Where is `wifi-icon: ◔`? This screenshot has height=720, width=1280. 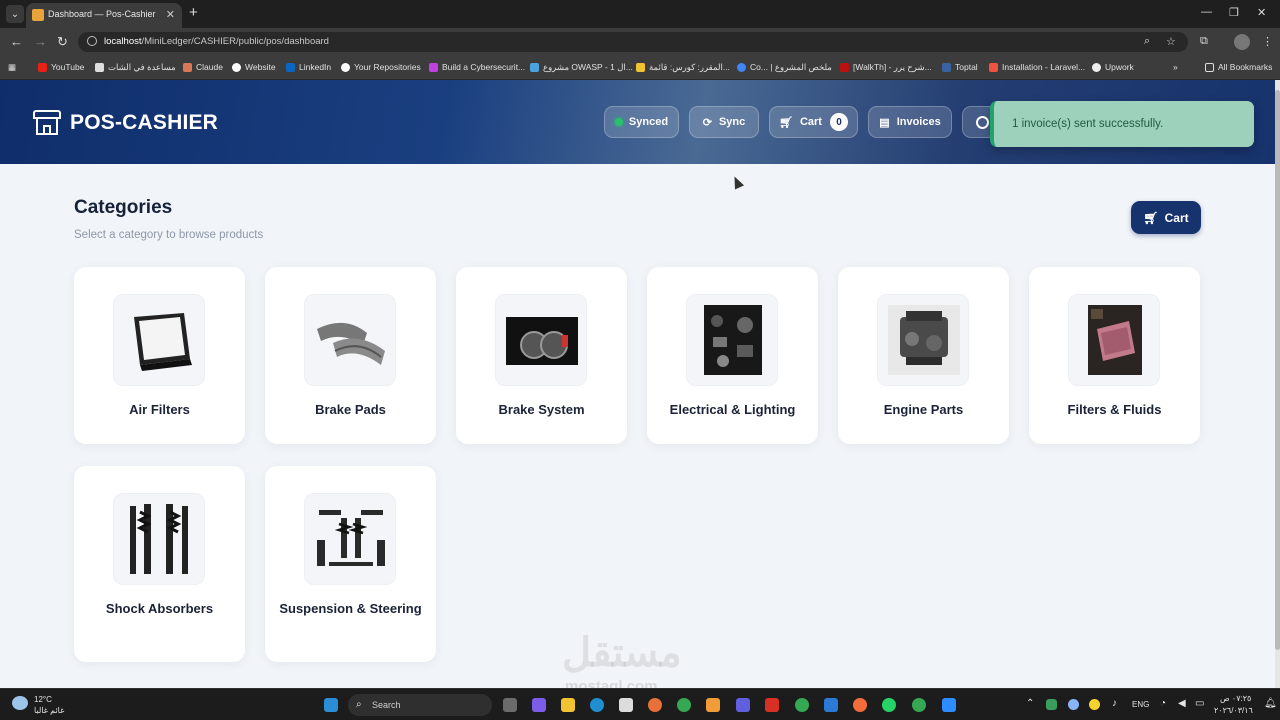
wifi-icon: ◔ is located at coordinates (1163, 703).